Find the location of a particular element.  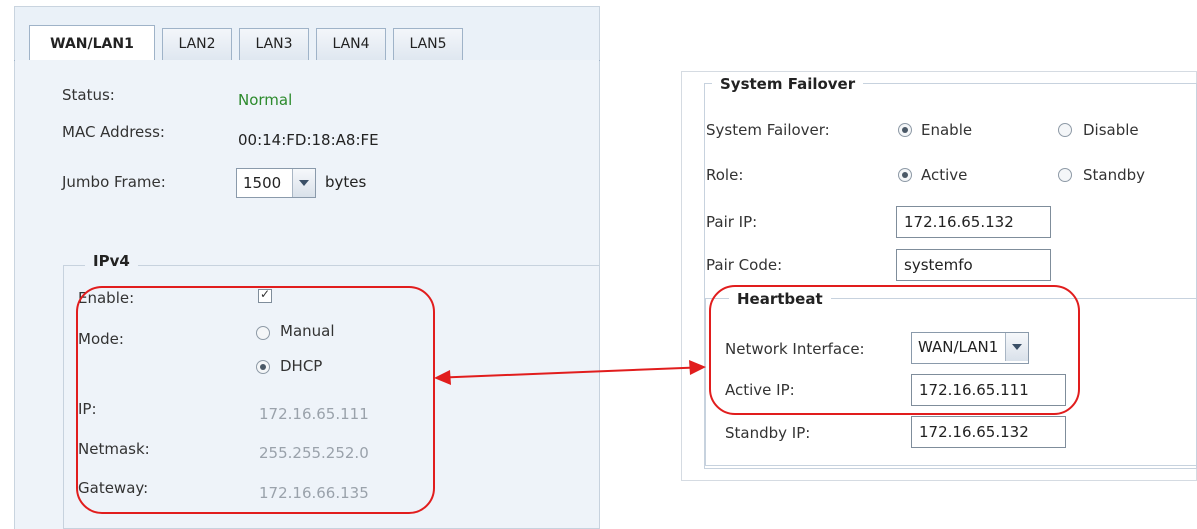

jumbo-frame-label: Jumbo Frame: is located at coordinates (114, 182).